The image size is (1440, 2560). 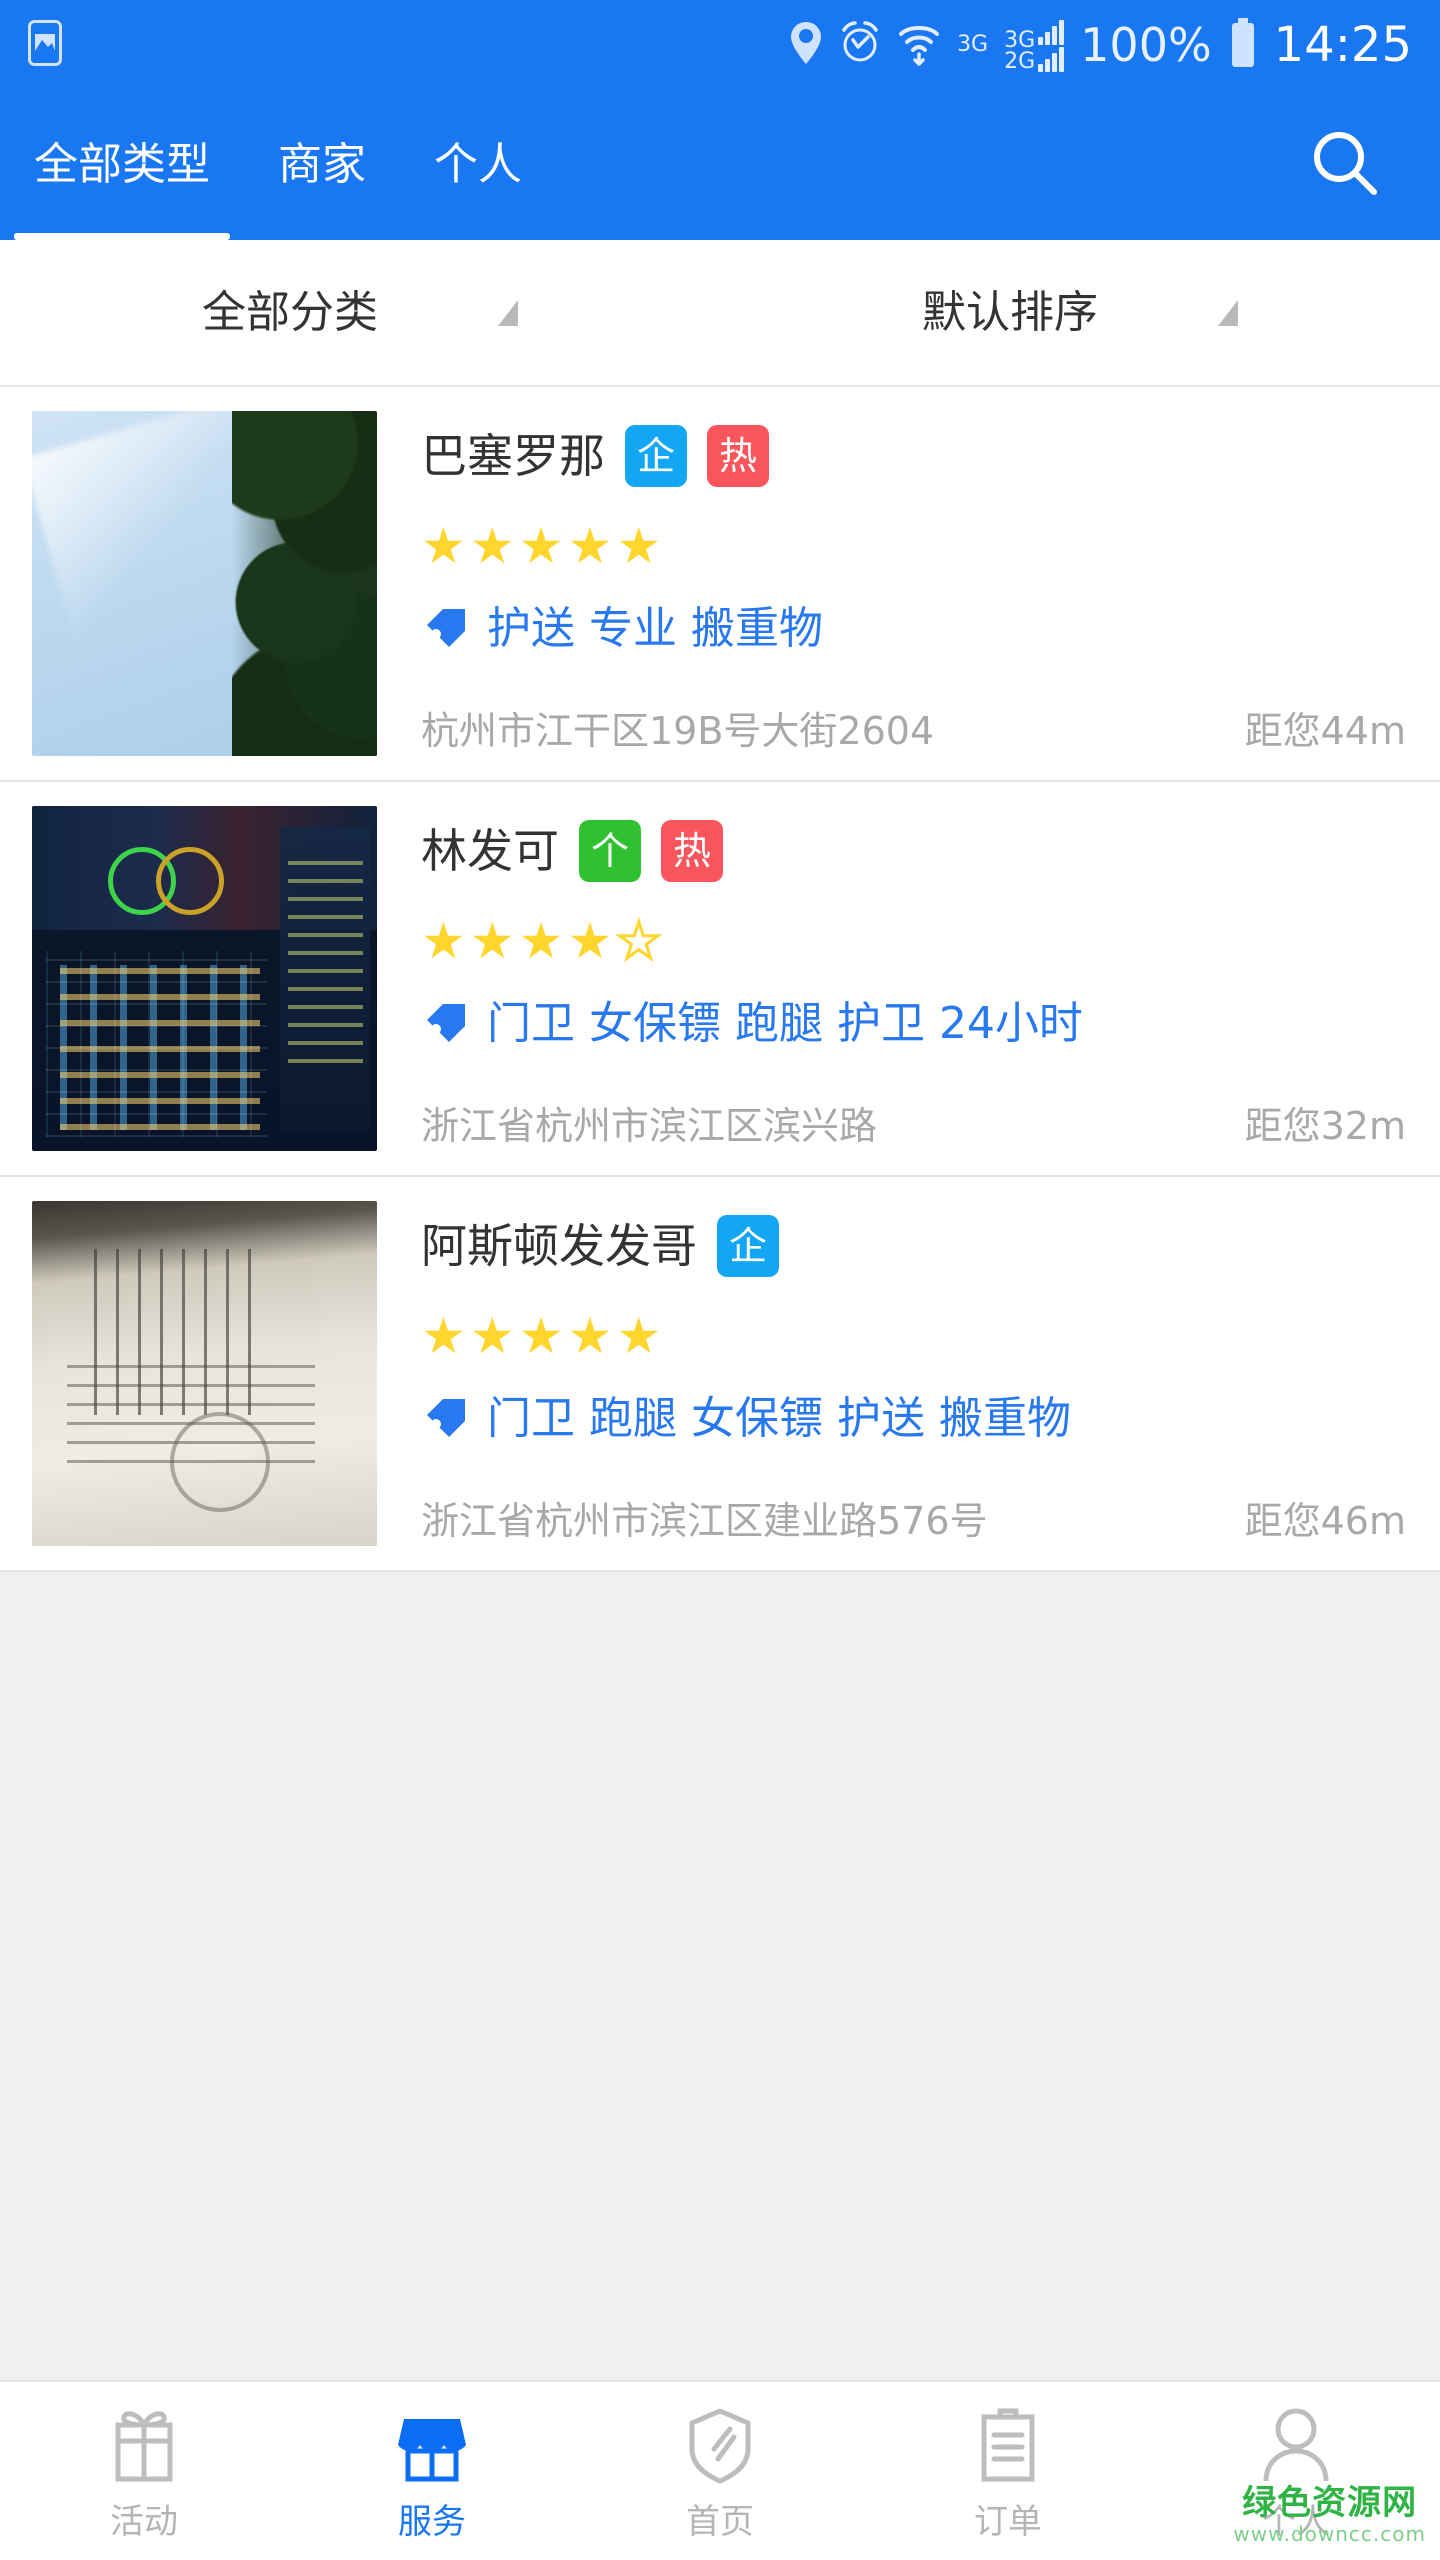 I want to click on service-tags-row: 门卫 女保镖 跑腿 护卫 24小时, so click(x=917, y=1024).